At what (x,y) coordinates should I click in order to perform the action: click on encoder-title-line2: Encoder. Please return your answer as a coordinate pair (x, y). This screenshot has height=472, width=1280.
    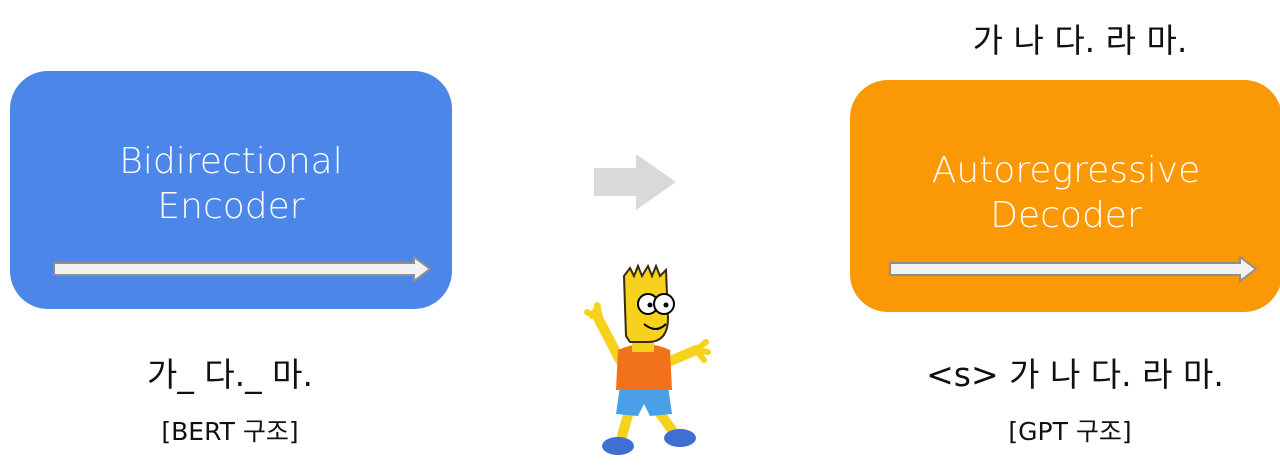
    Looking at the image, I should click on (231, 206).